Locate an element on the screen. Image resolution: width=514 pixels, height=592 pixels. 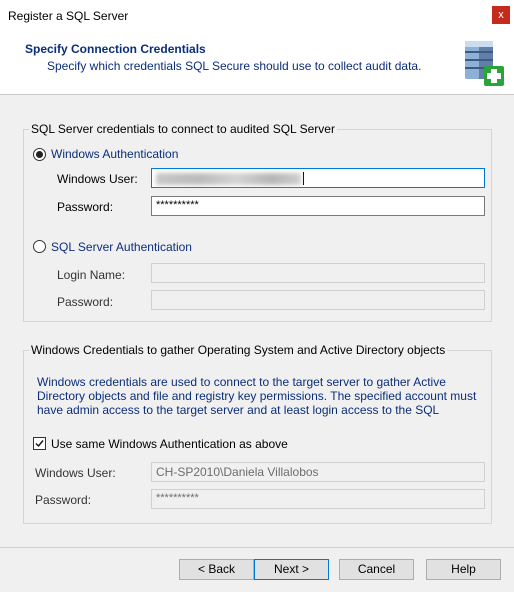
help-button: Help is located at coordinates (463, 569).